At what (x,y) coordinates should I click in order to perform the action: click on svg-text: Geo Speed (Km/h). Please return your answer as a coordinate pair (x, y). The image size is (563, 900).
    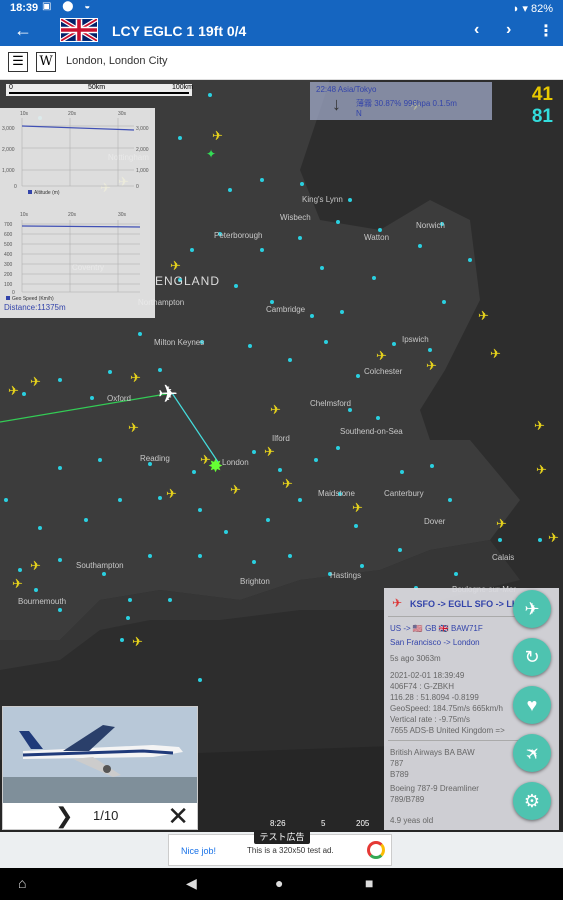
    Looking at the image, I should click on (33, 299).